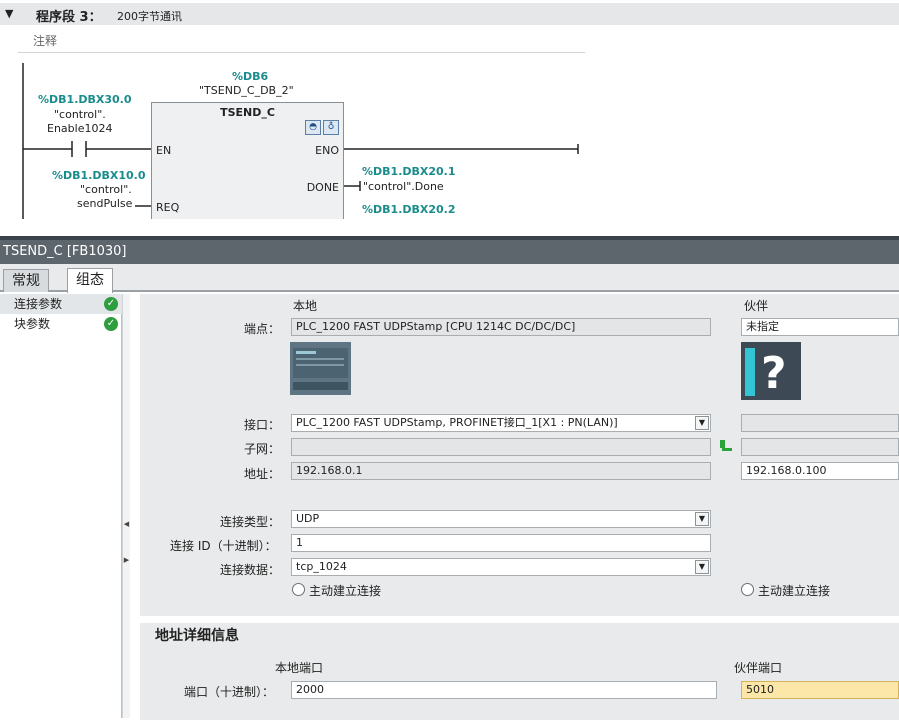 This screenshot has width=899, height=720. What do you see at coordinates (747, 589) in the screenshot?
I see `active-connection-partner-radio` at bounding box center [747, 589].